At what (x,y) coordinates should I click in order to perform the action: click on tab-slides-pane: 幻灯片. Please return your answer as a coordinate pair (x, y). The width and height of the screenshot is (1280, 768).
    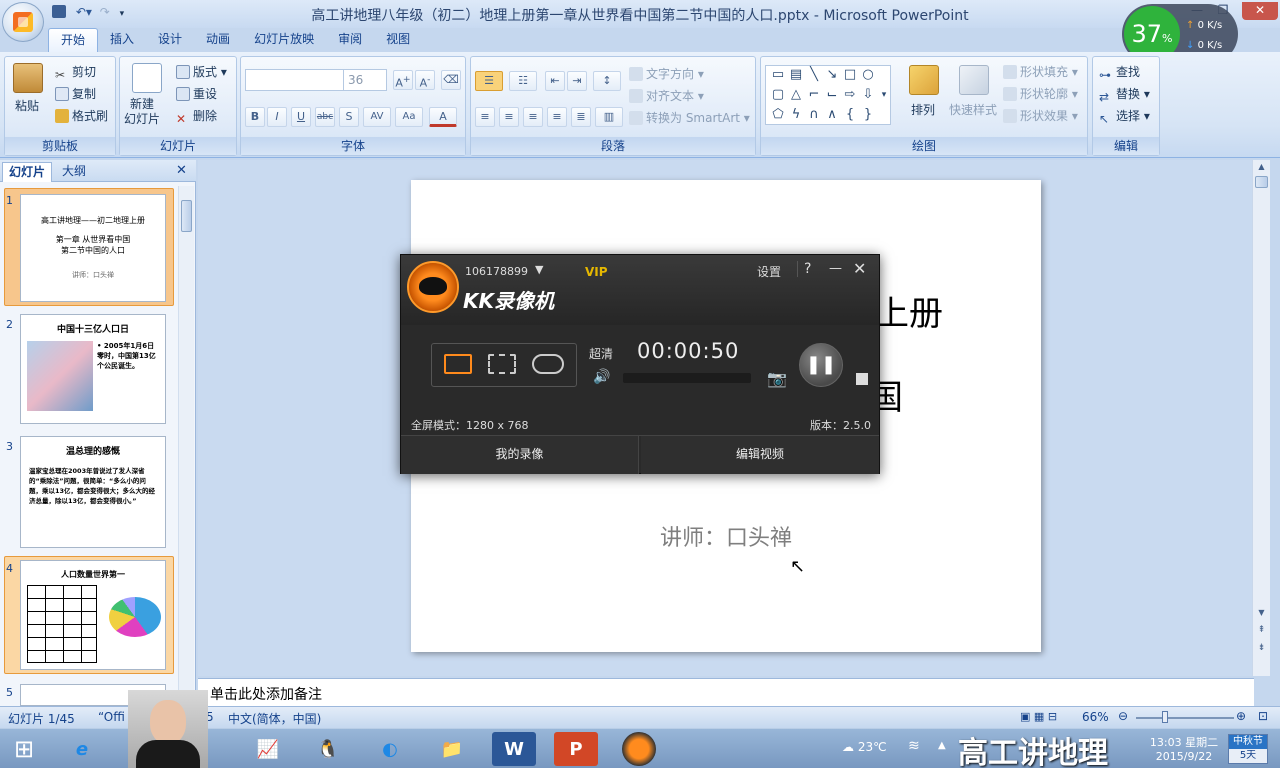
    Looking at the image, I should click on (27, 172).